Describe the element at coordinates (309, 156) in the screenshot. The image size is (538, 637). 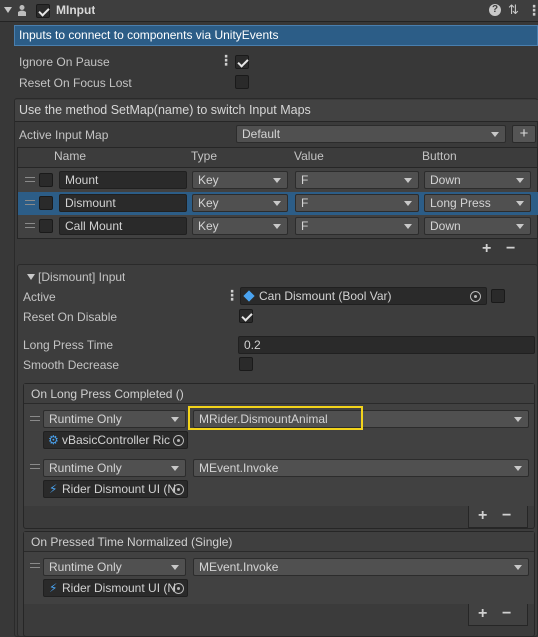
I see `col-header-value: Value` at that location.